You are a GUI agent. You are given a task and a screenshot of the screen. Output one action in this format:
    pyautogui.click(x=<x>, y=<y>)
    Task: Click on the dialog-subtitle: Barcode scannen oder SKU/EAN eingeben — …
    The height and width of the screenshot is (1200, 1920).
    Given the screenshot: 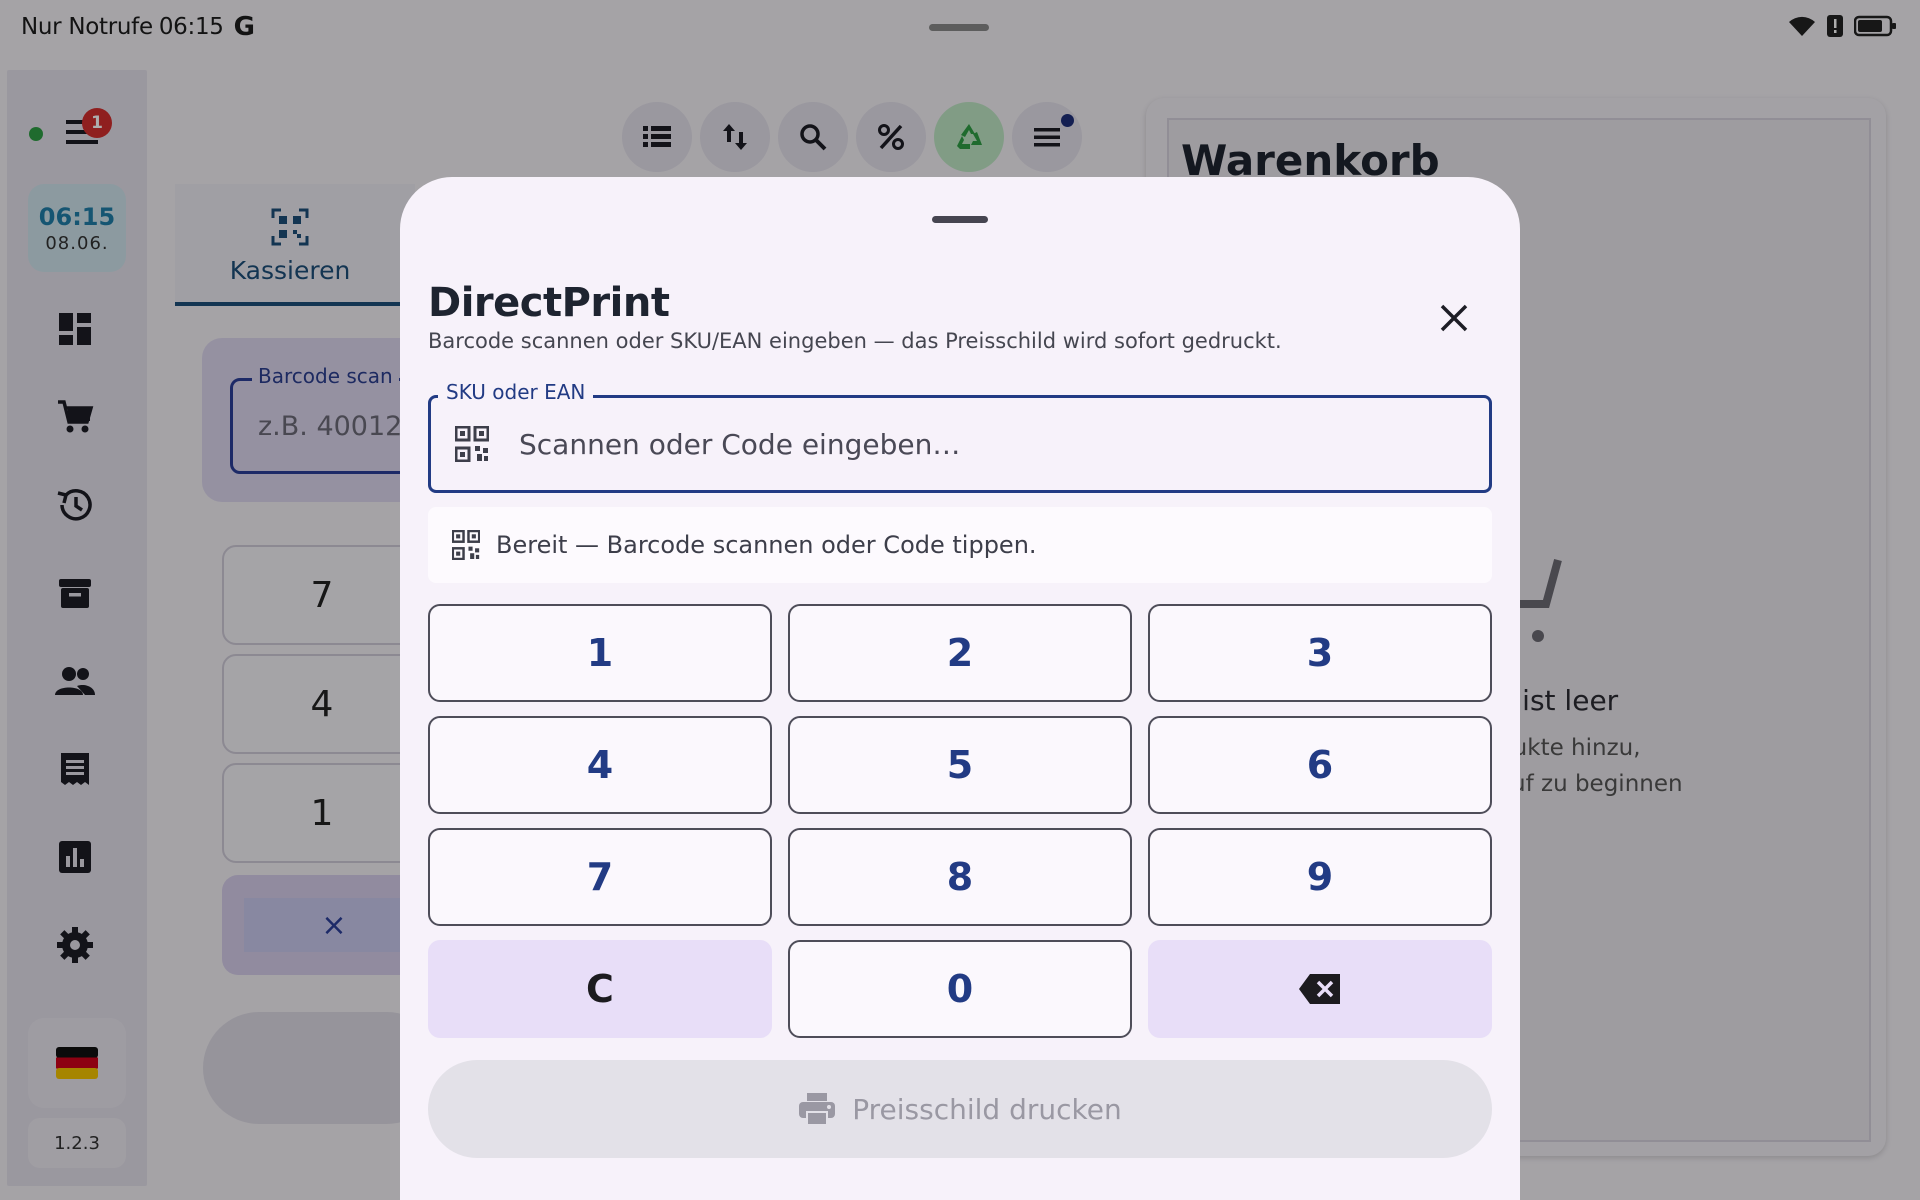 What is the action you would take?
    pyautogui.click(x=855, y=341)
    